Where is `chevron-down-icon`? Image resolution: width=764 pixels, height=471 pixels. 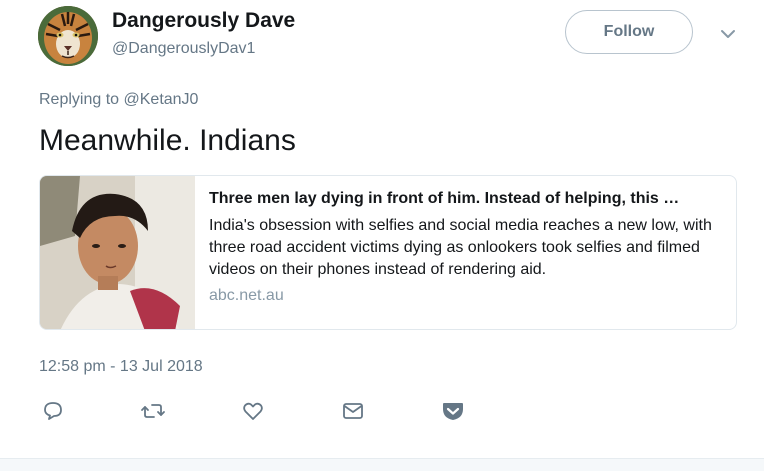
chevron-down-icon is located at coordinates (728, 34).